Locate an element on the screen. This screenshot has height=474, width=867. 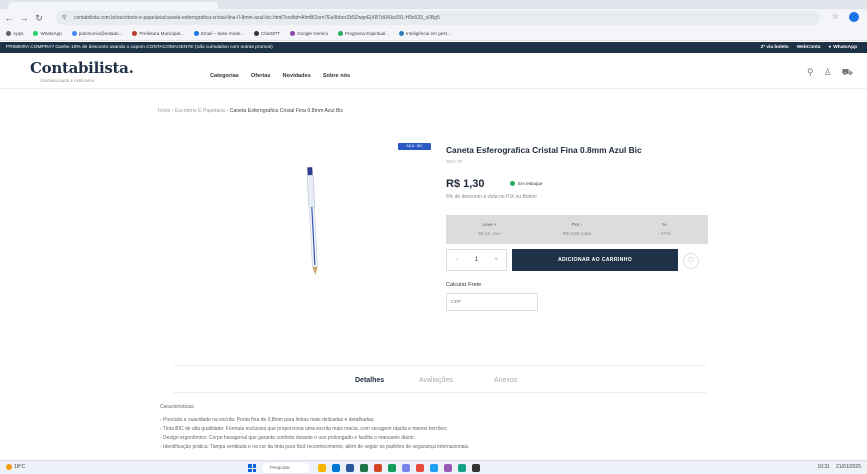
whatsapp-link: ● WhatsApp is located at coordinates (842, 47).